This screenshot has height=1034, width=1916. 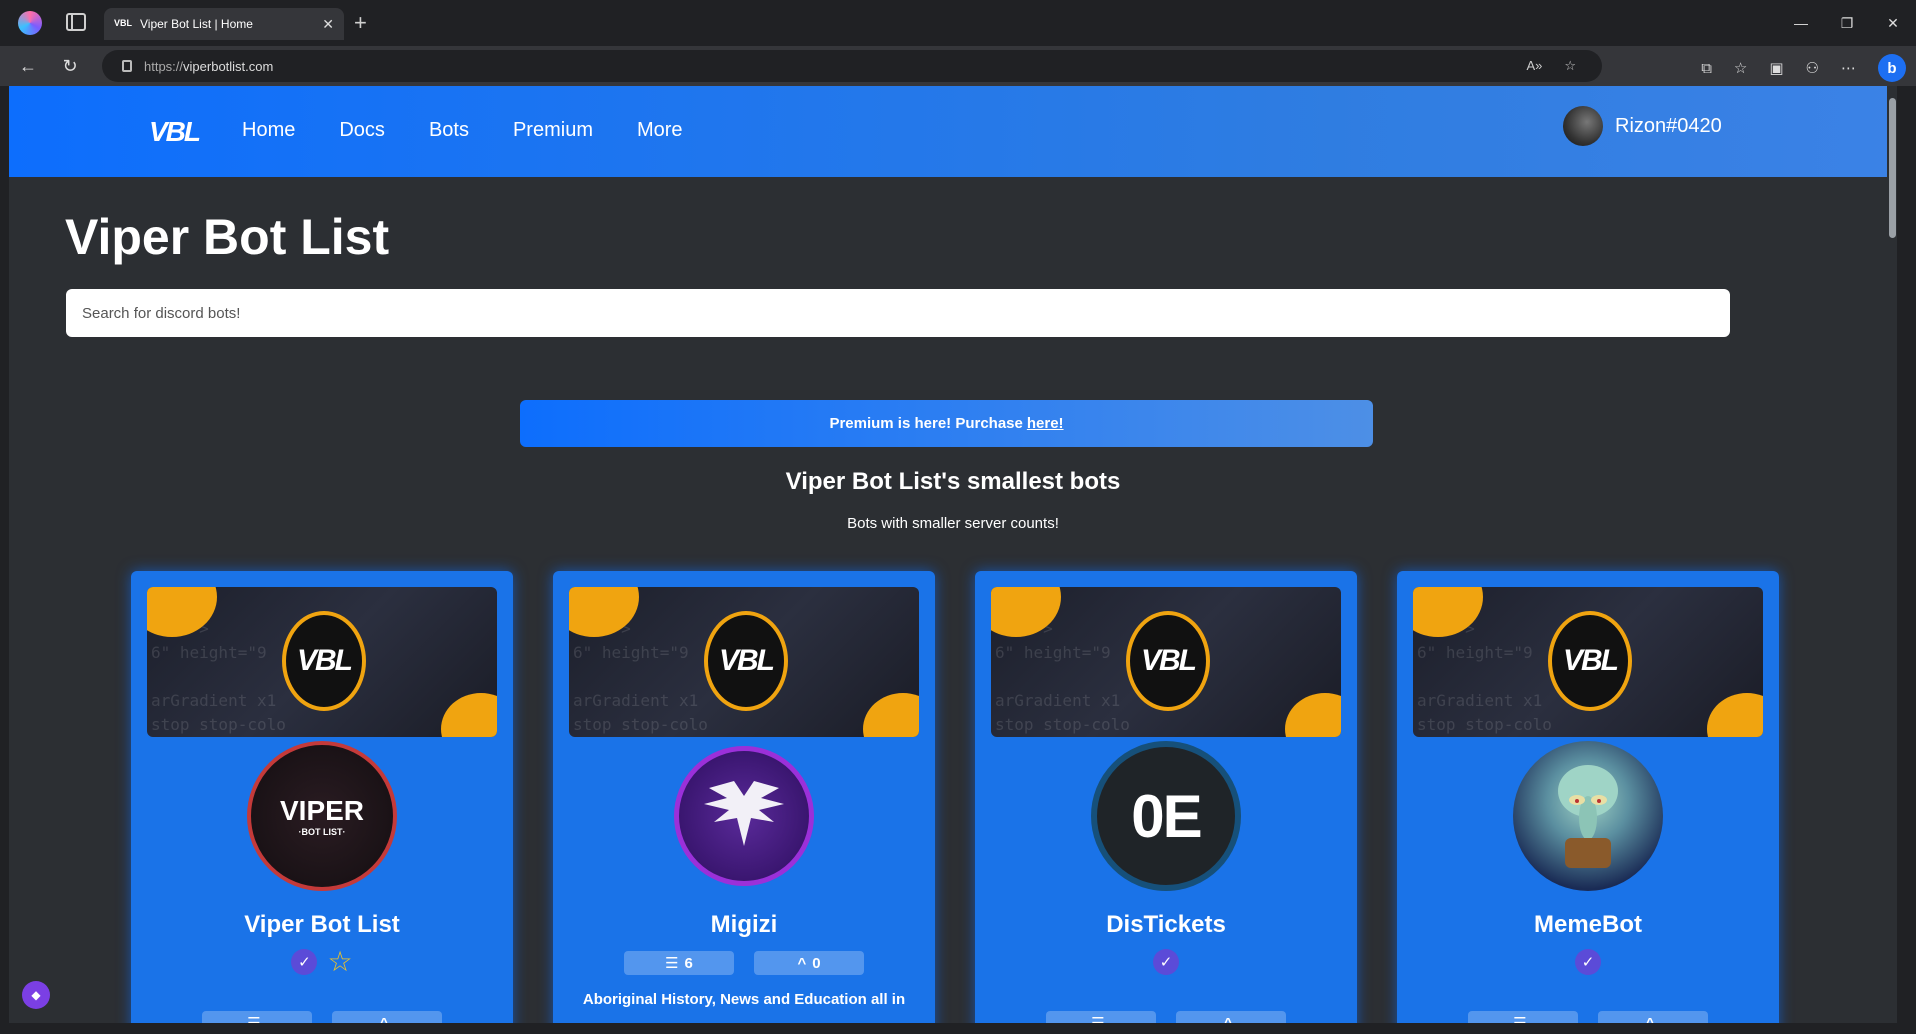 What do you see at coordinates (660, 130) in the screenshot?
I see `nav-more: More` at bounding box center [660, 130].